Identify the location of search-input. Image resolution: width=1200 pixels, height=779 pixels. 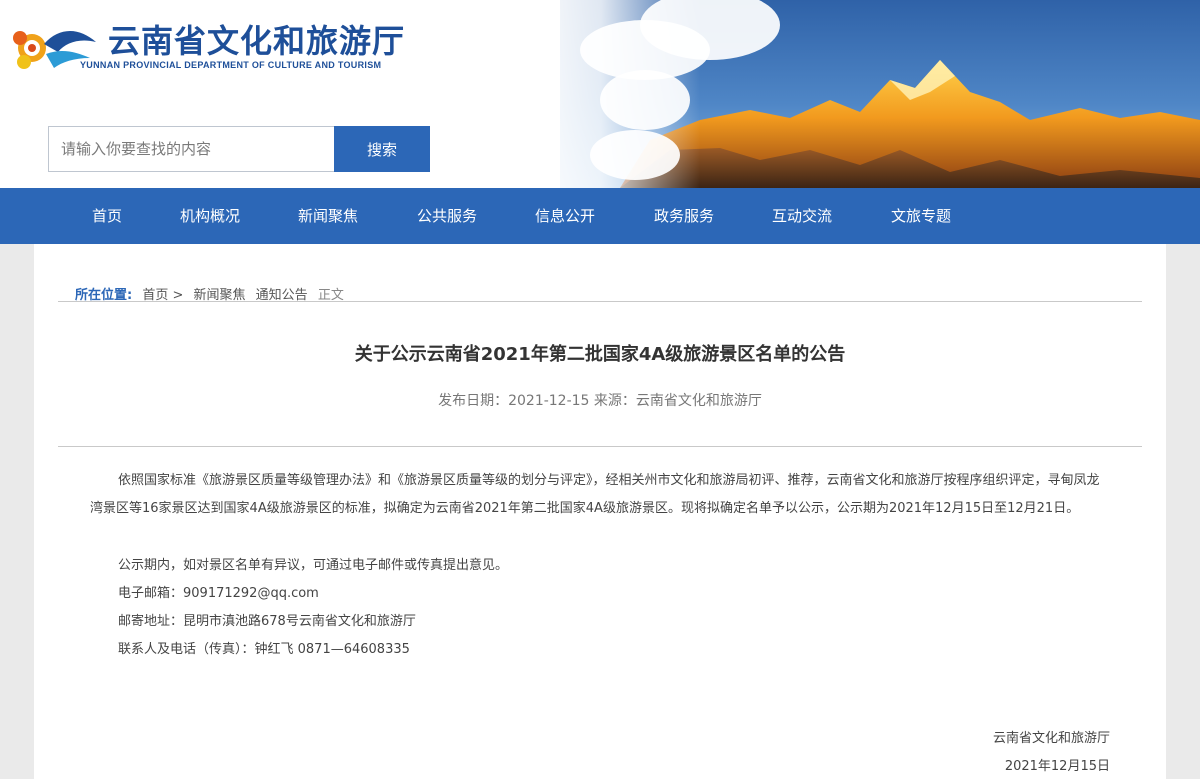
(191, 149).